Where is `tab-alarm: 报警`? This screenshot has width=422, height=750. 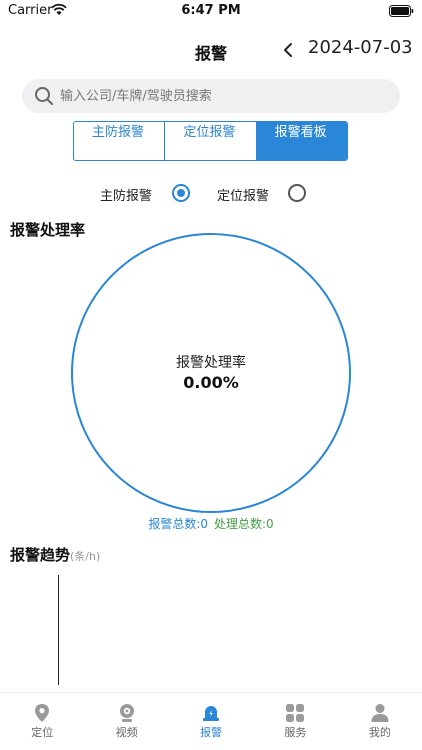 tab-alarm: 报警 is located at coordinates (211, 721).